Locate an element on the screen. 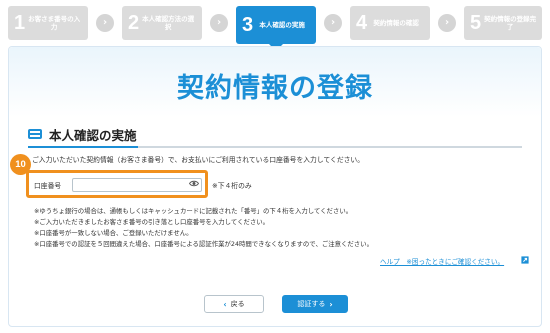 The height and width of the screenshot is (333, 550). step-label: お客さま番号の入力 is located at coordinates (54, 22).